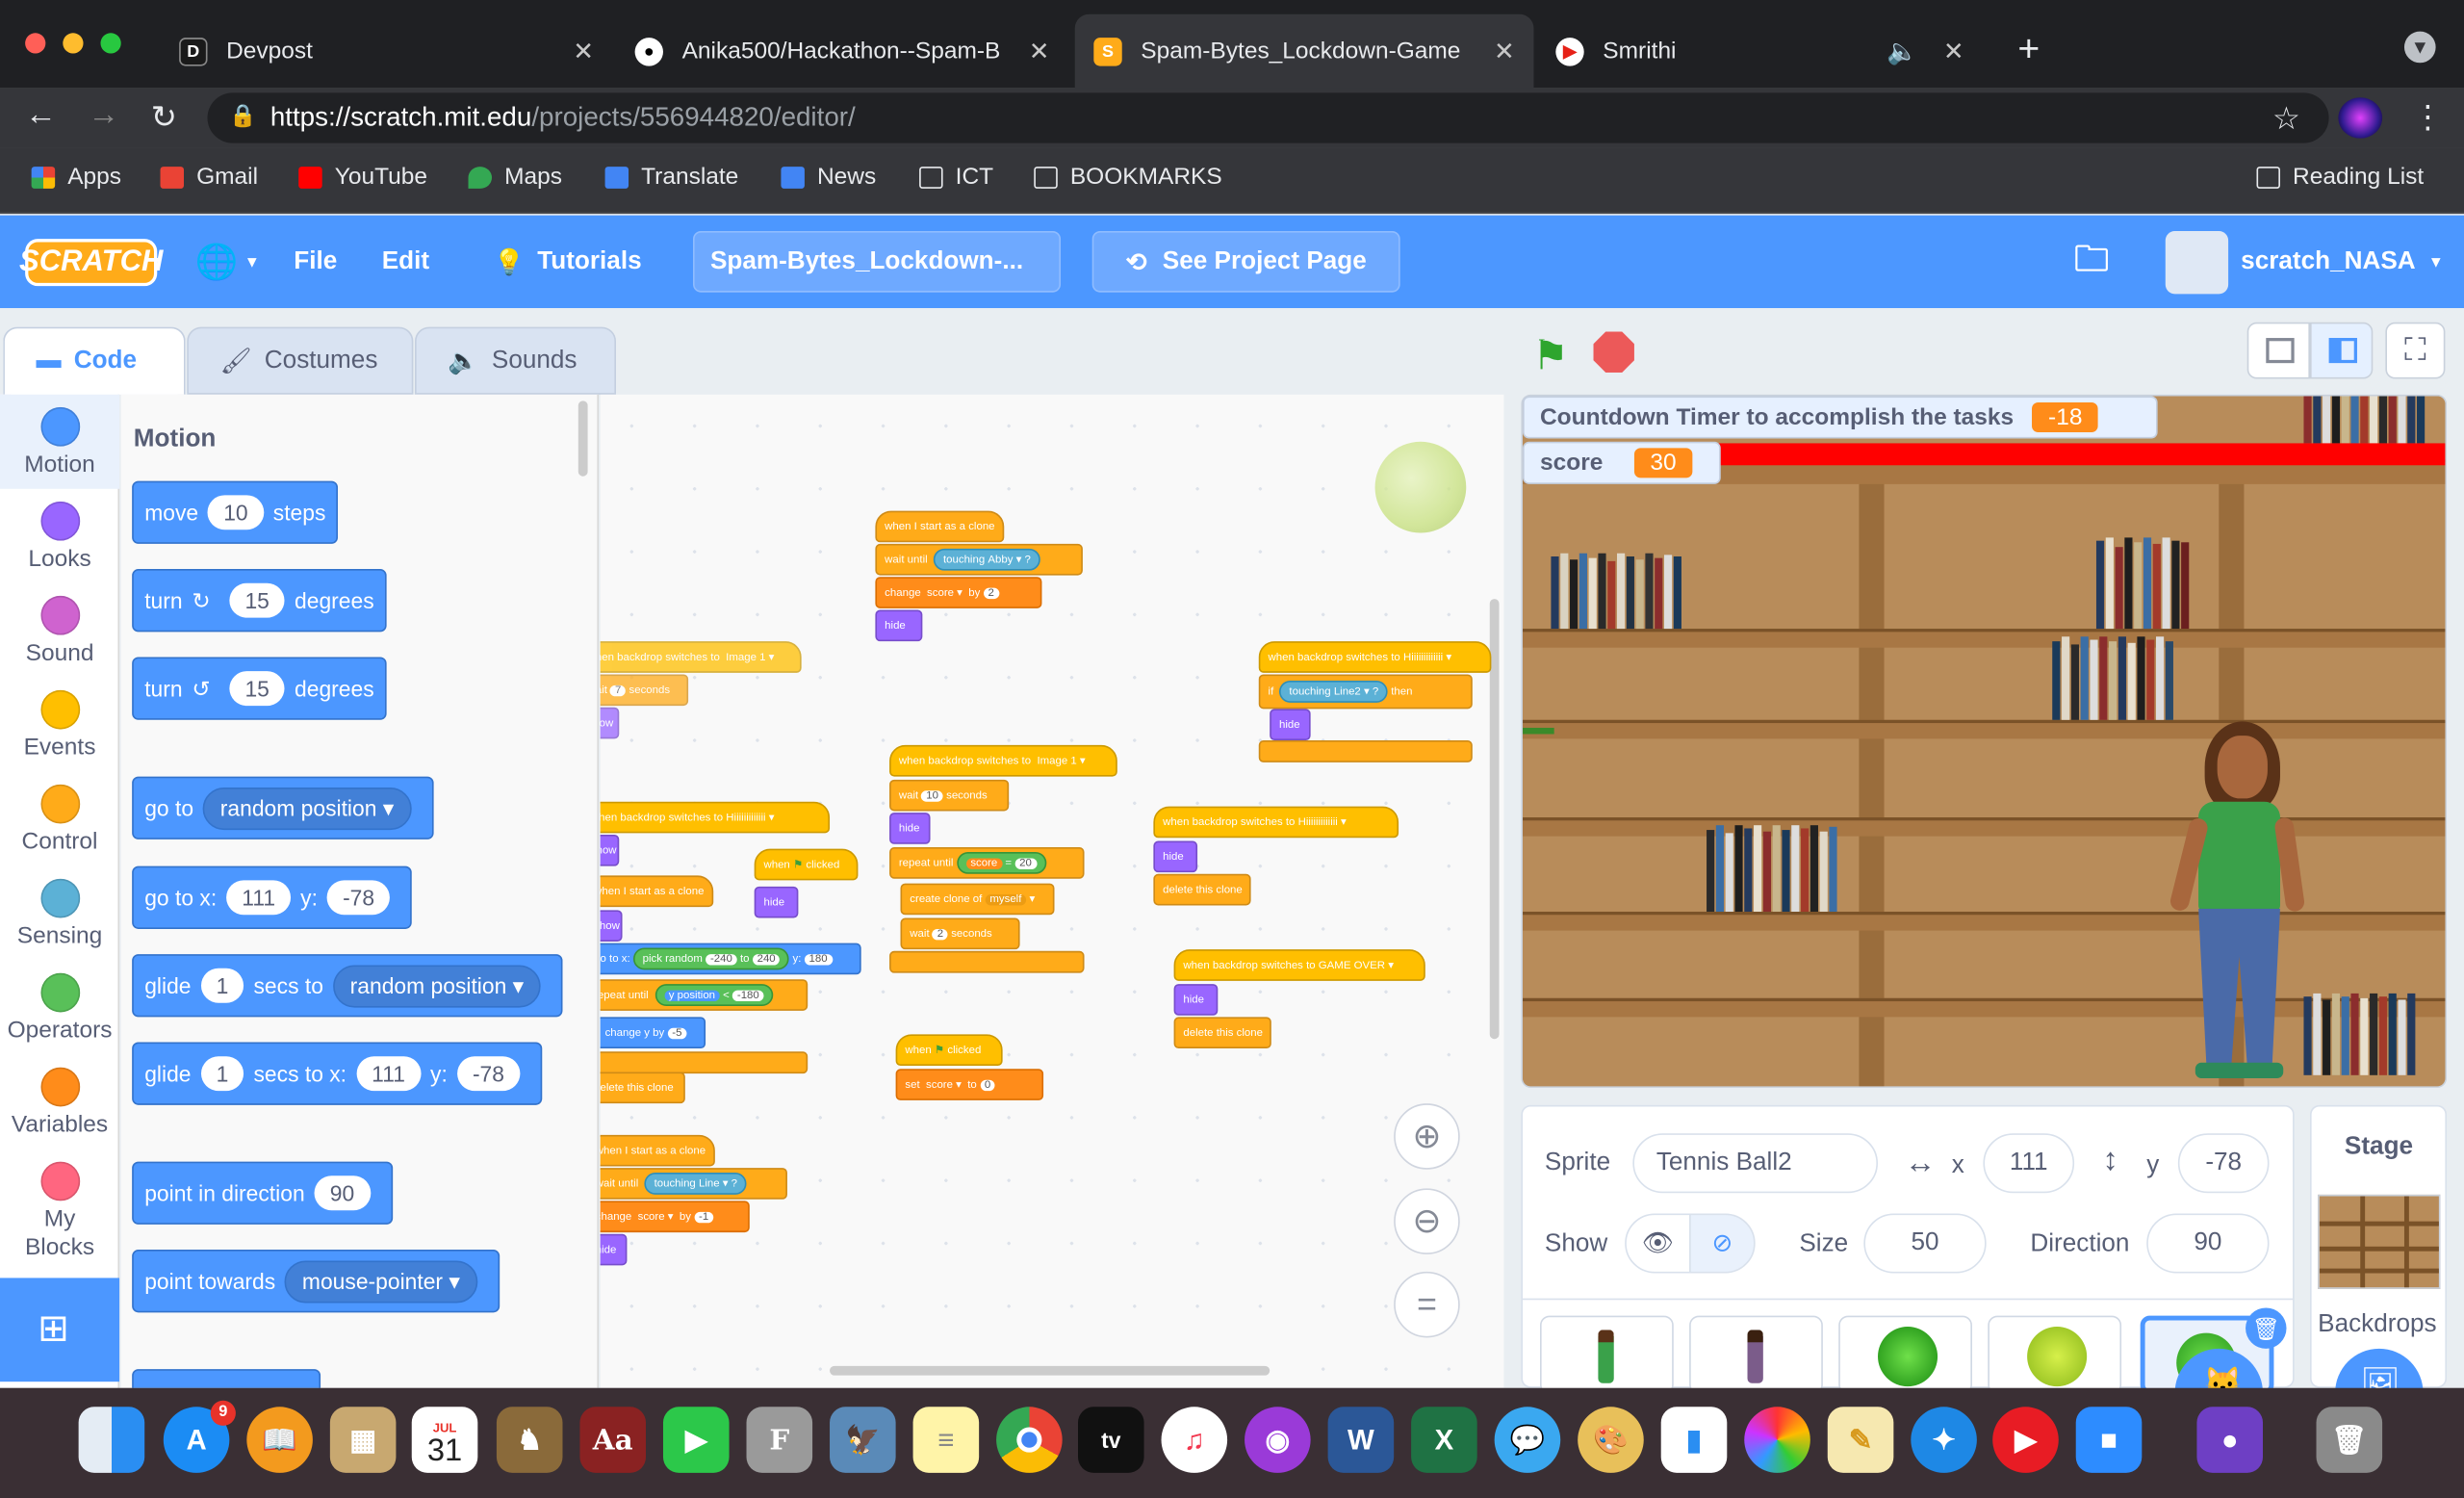 Image resolution: width=2464 pixels, height=1498 pixels. I want to click on bookmark-youtube: YouTube, so click(362, 177).